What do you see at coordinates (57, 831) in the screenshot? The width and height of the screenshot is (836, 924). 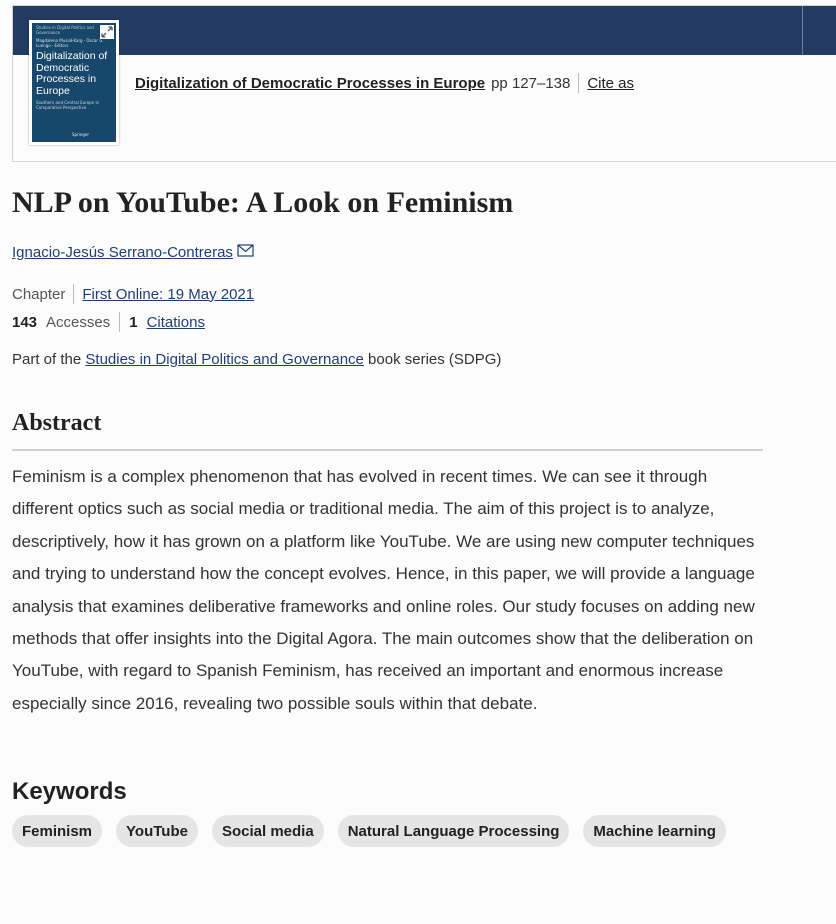 I see `keyword-pill: Feminism` at bounding box center [57, 831].